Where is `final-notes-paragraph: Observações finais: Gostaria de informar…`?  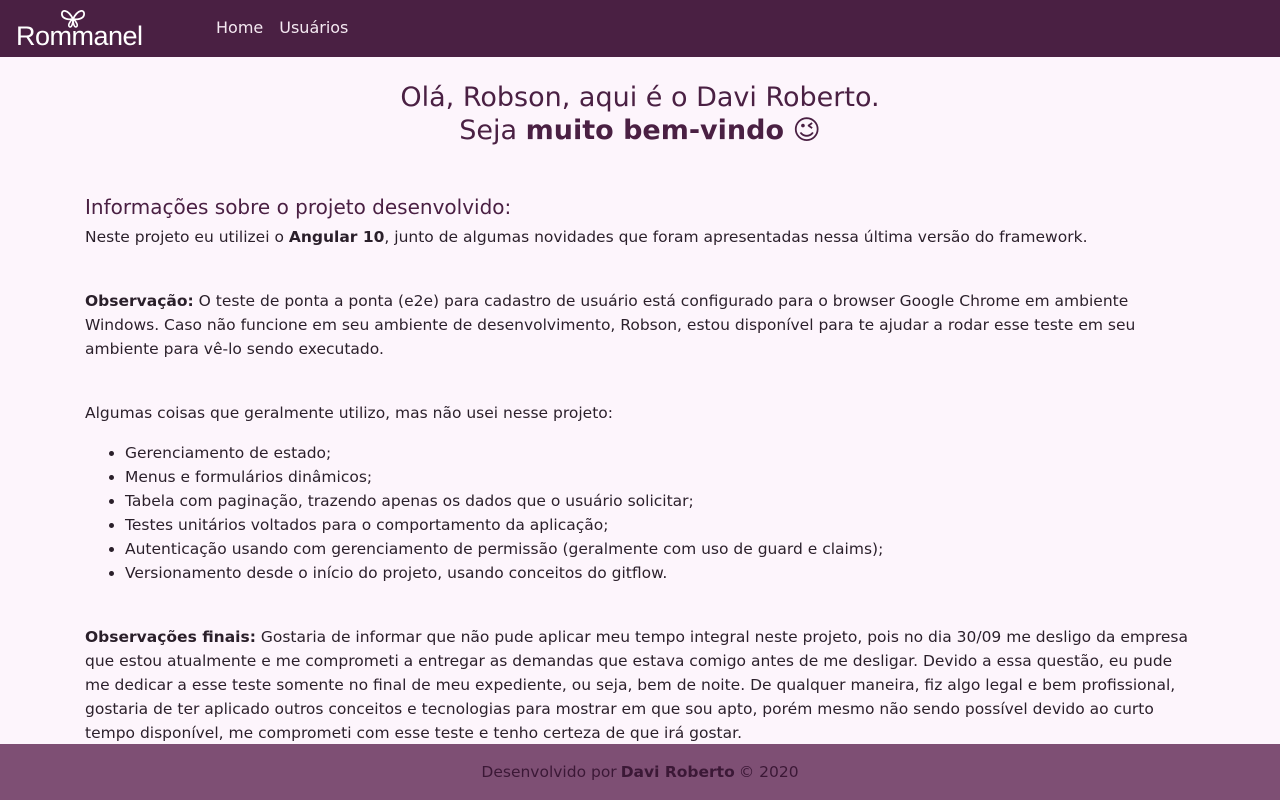 final-notes-paragraph: Observações finais: Gostaria de informar… is located at coordinates (640, 684).